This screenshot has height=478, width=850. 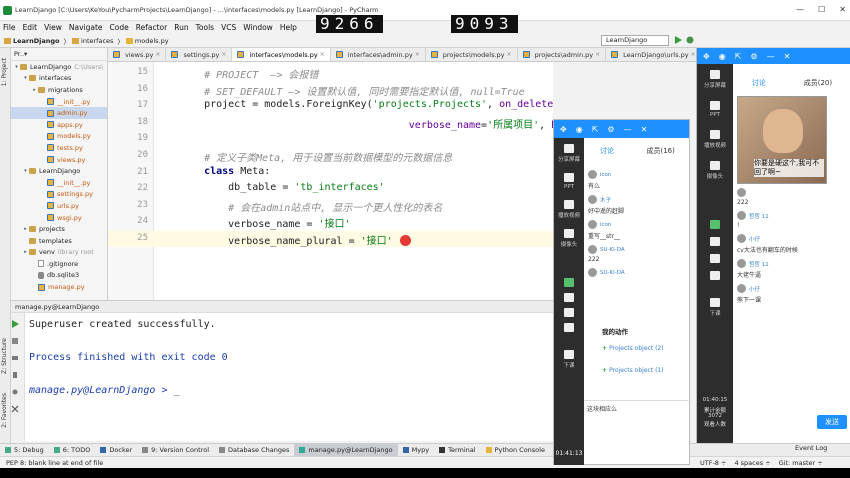 What do you see at coordinates (821, 9) in the screenshot?
I see `maximize-button: ☐` at bounding box center [821, 9].